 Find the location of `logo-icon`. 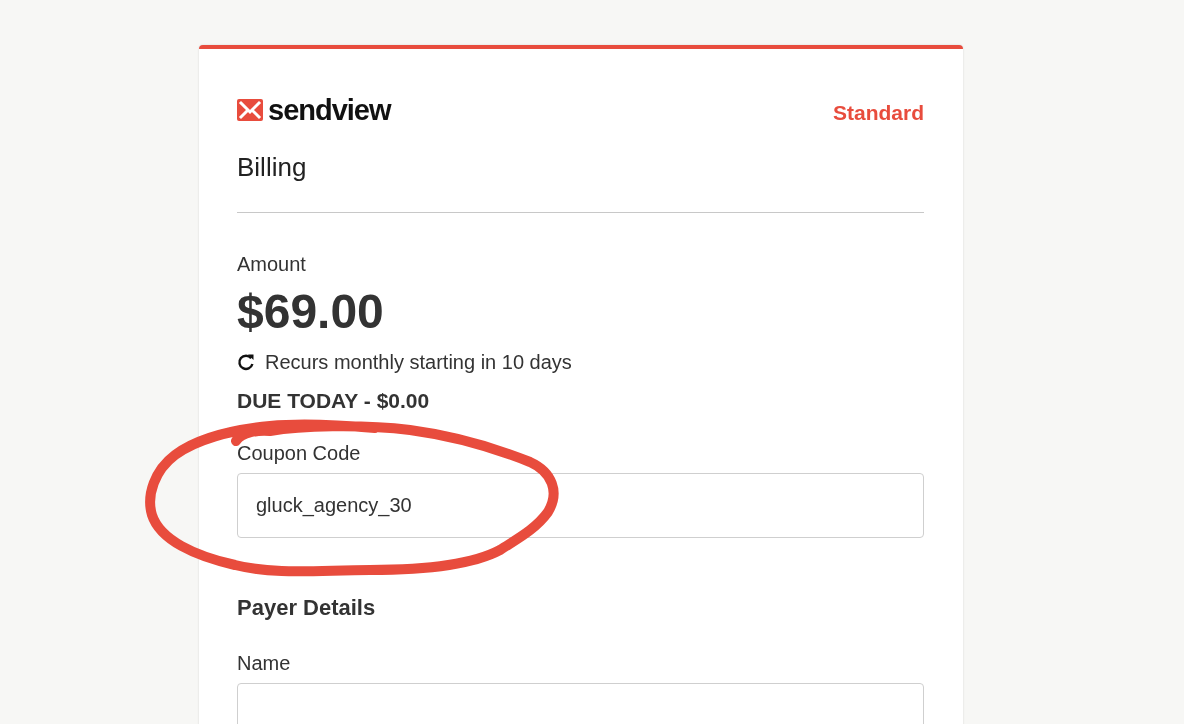

logo-icon is located at coordinates (250, 110).